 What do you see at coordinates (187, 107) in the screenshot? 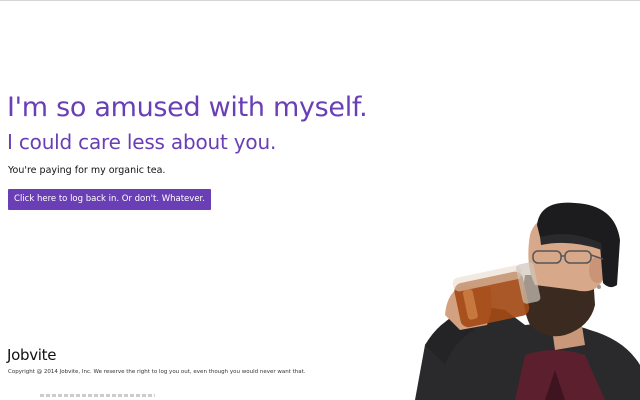
I see `page-headline: I'm so amused with myself.` at bounding box center [187, 107].